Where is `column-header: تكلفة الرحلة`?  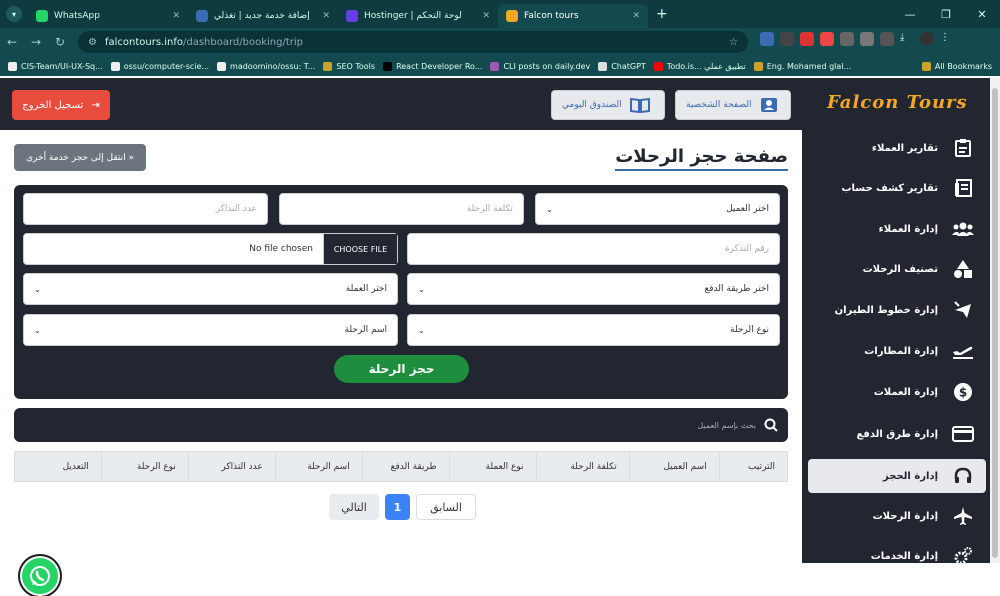
column-header: تكلفة الرحلة is located at coordinates (582, 466).